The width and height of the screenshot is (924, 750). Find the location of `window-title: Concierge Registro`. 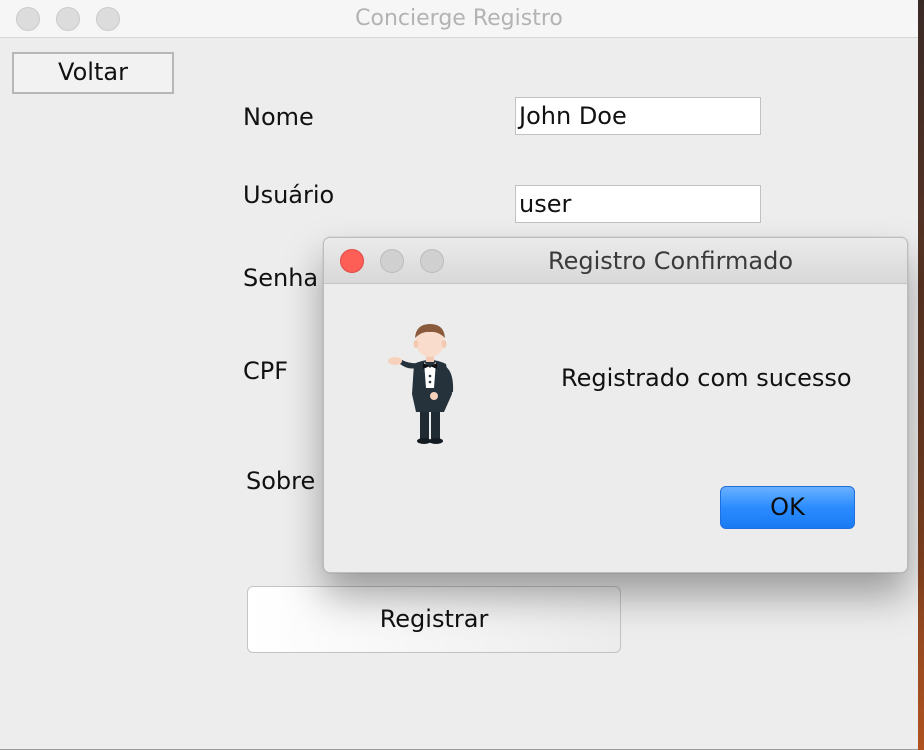

window-title: Concierge Registro is located at coordinates (459, 18).